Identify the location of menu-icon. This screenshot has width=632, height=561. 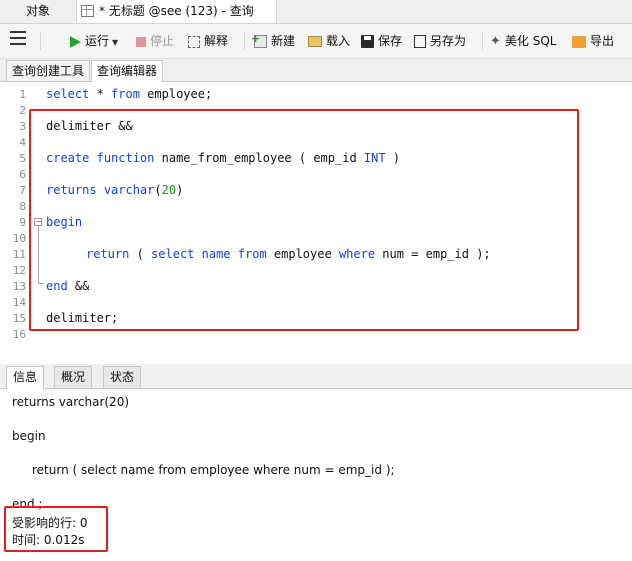
(18, 38).